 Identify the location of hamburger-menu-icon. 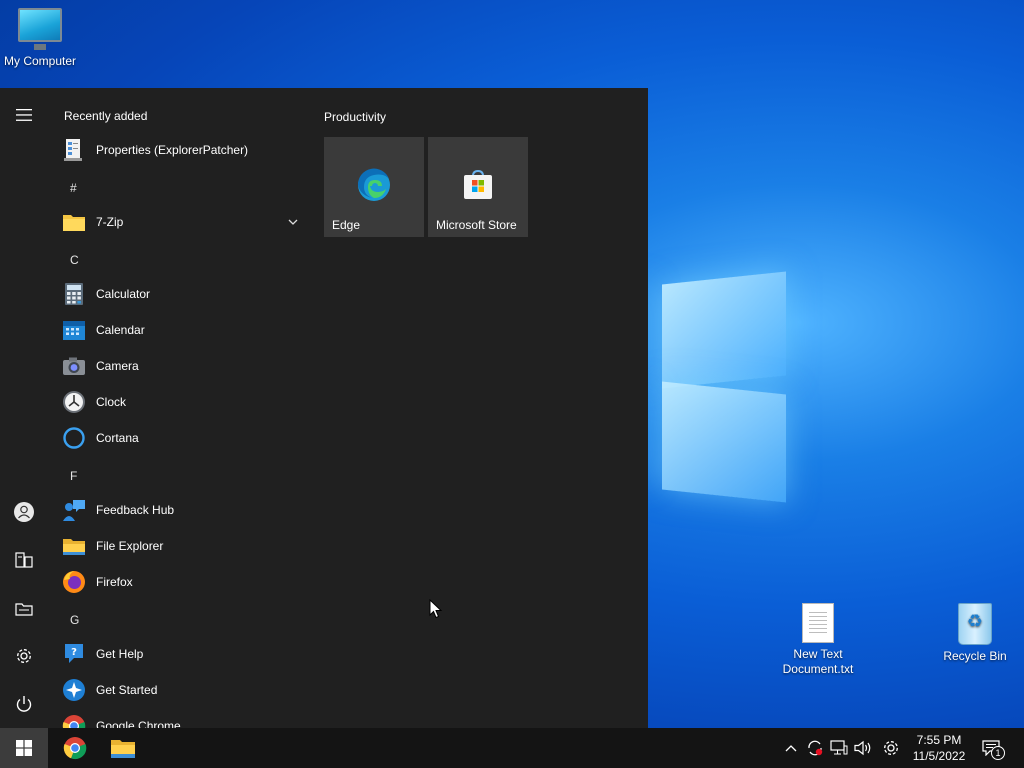
(24, 115).